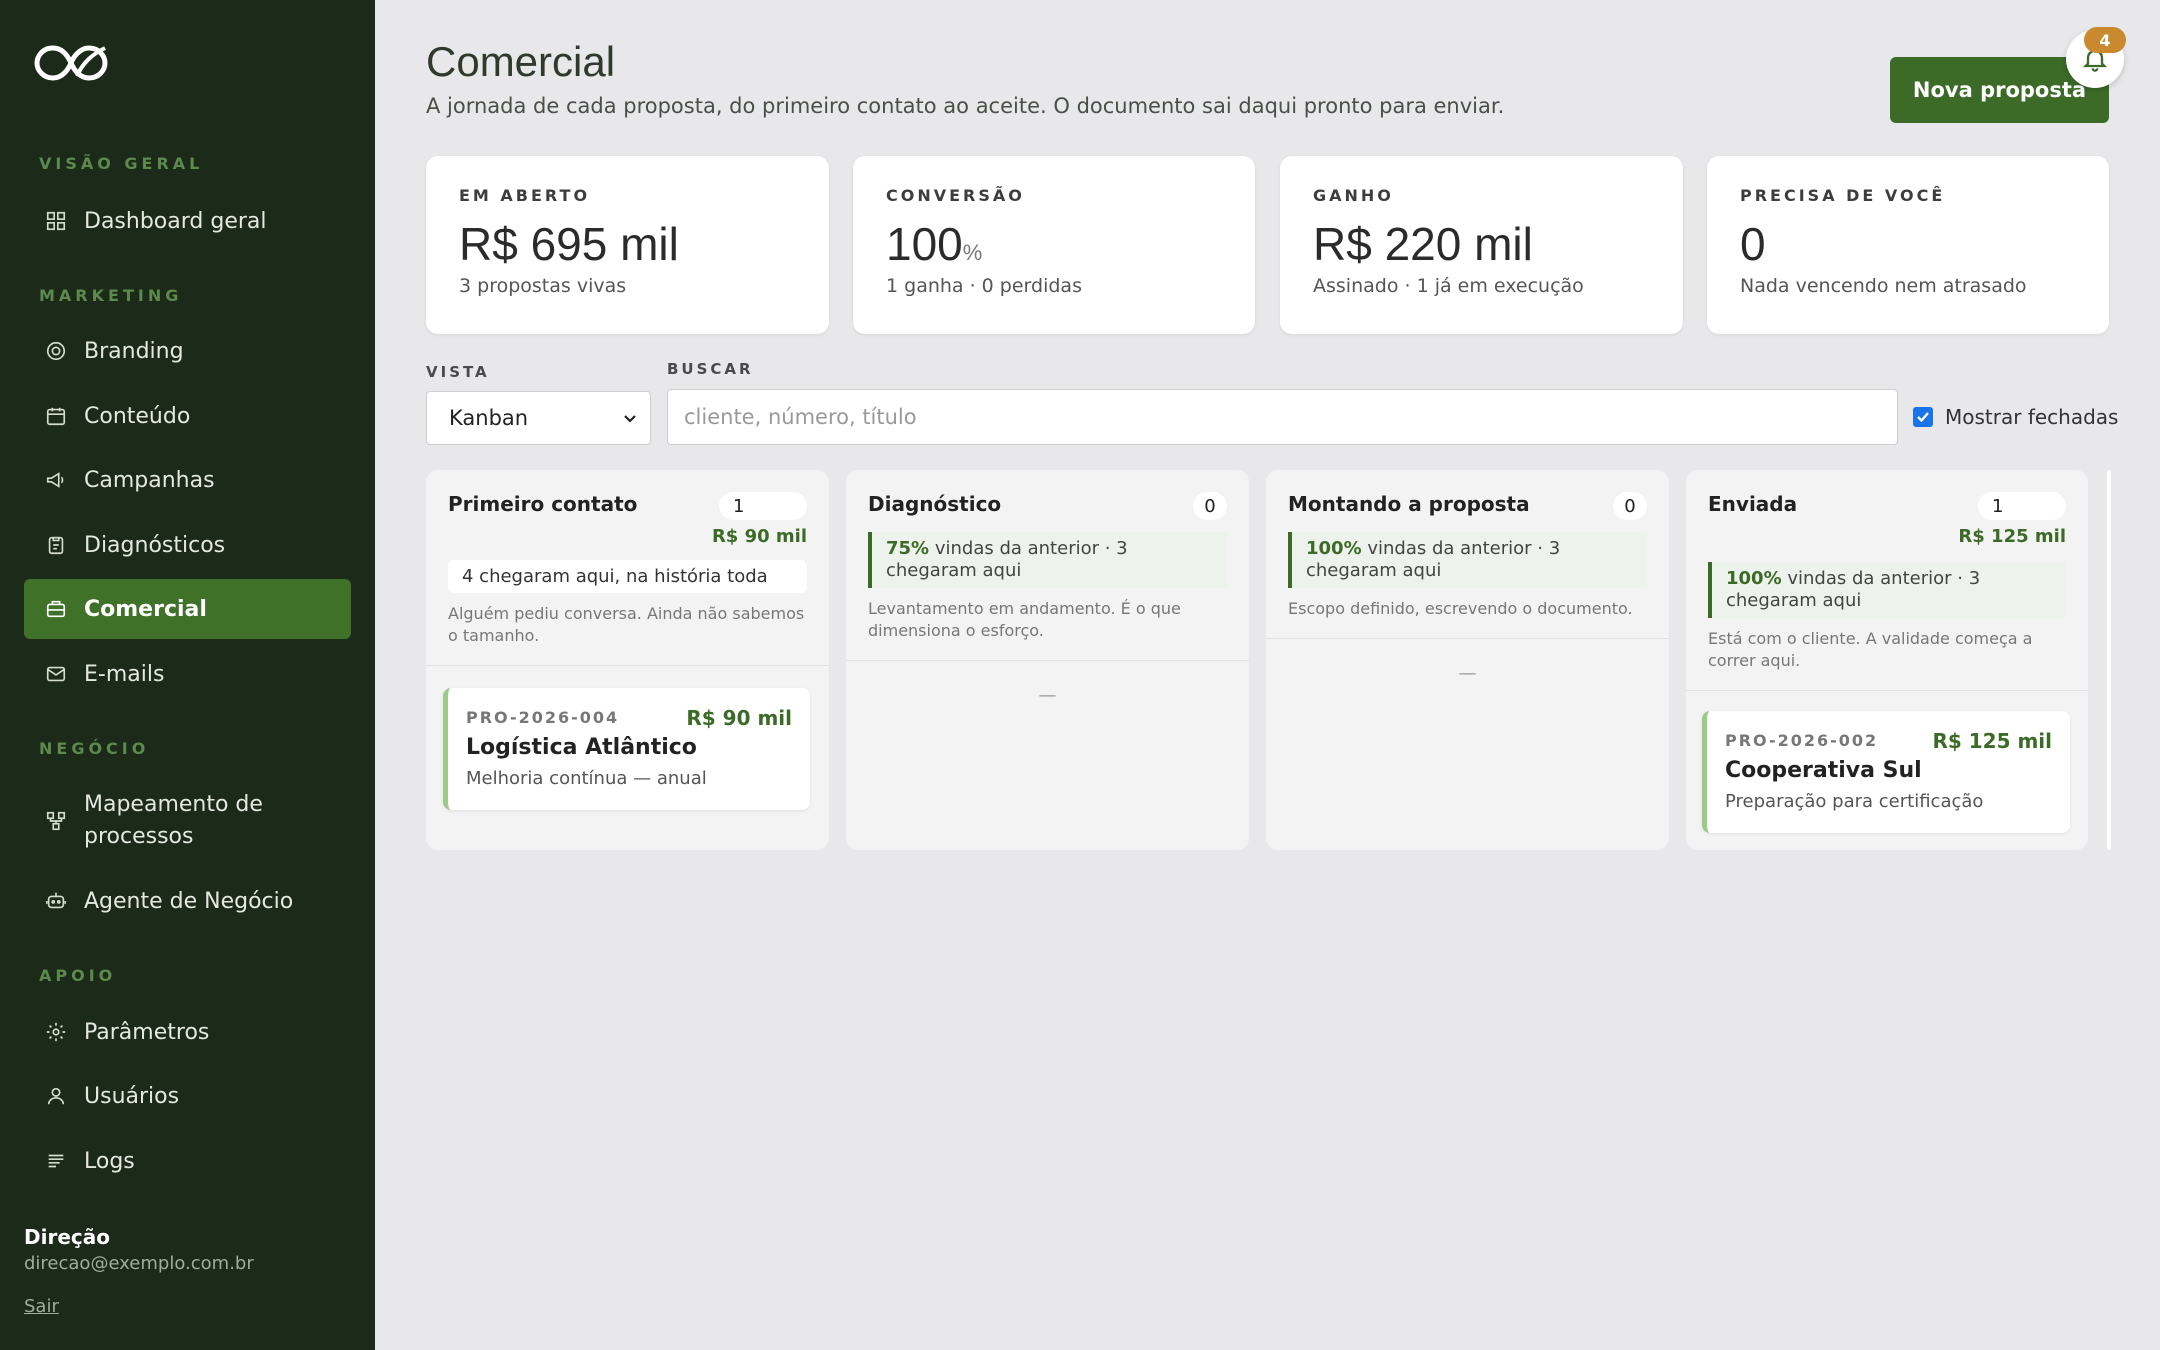 The image size is (2160, 1350). I want to click on show-closed-checkbox, so click(1923, 417).